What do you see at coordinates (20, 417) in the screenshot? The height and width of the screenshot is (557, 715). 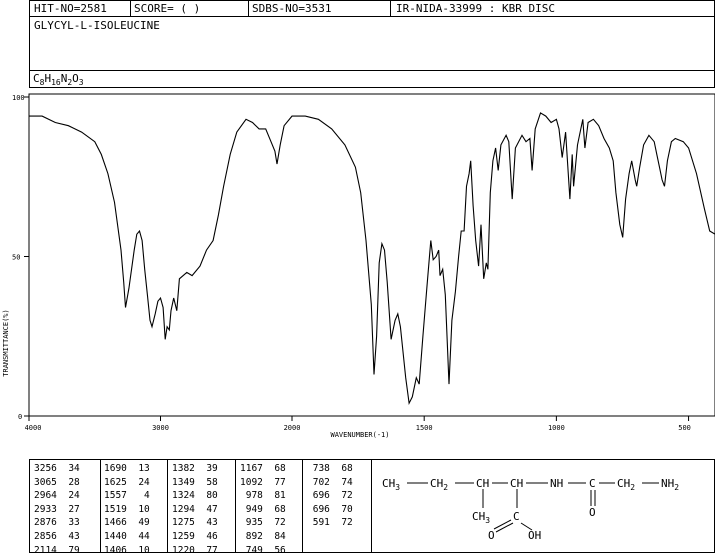 I see `y-tick-label: 0` at bounding box center [20, 417].